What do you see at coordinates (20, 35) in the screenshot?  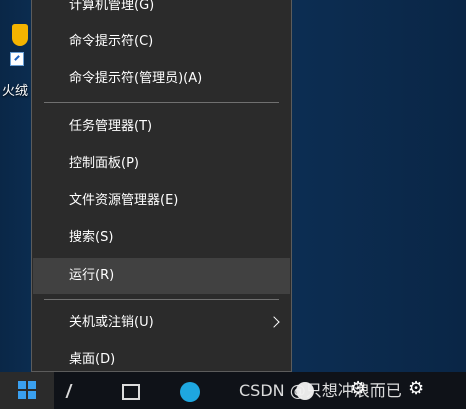 I see `shield-icon` at bounding box center [20, 35].